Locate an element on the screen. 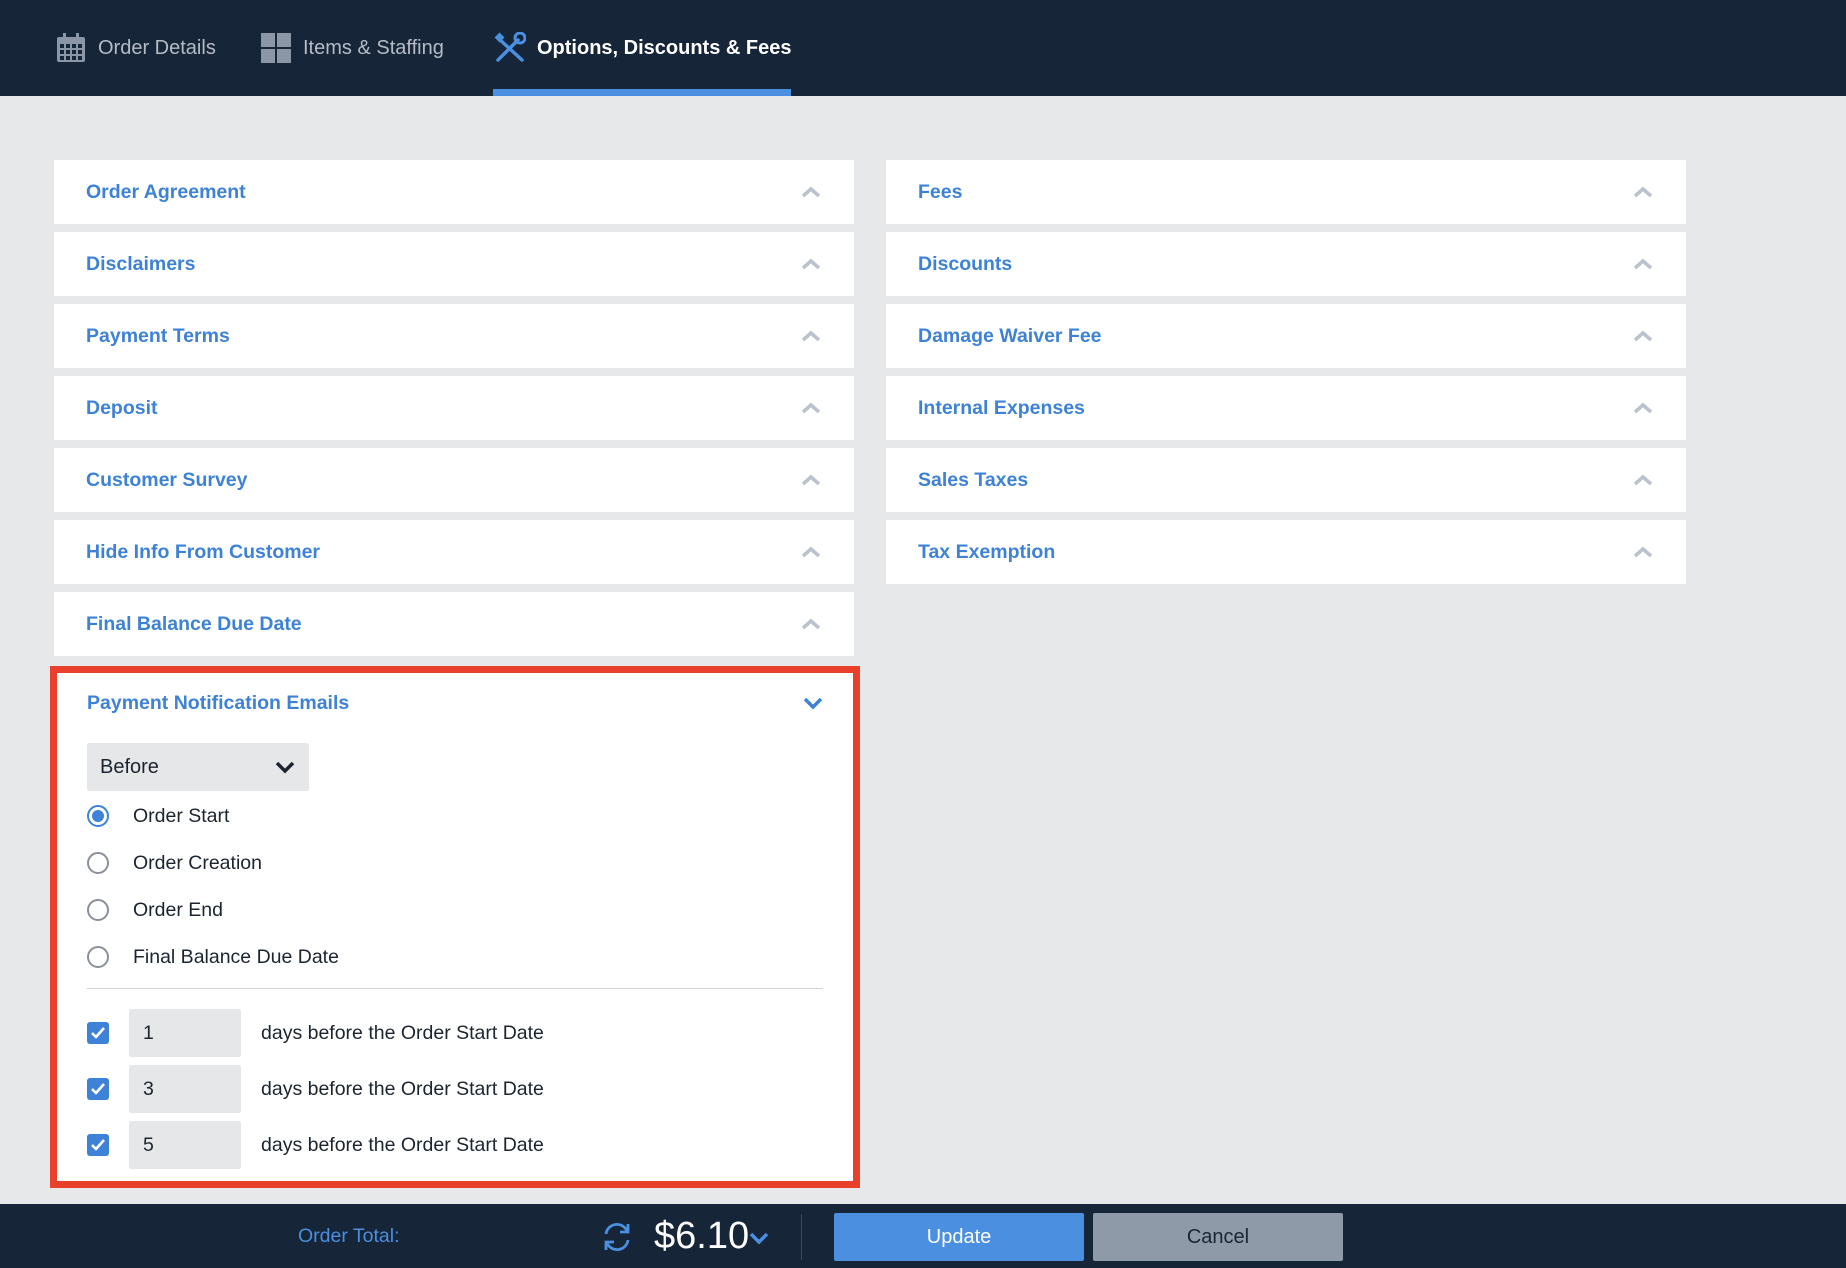 This screenshot has height=1268, width=1846. panel-title: Payment Notification Emails is located at coordinates (218, 702).